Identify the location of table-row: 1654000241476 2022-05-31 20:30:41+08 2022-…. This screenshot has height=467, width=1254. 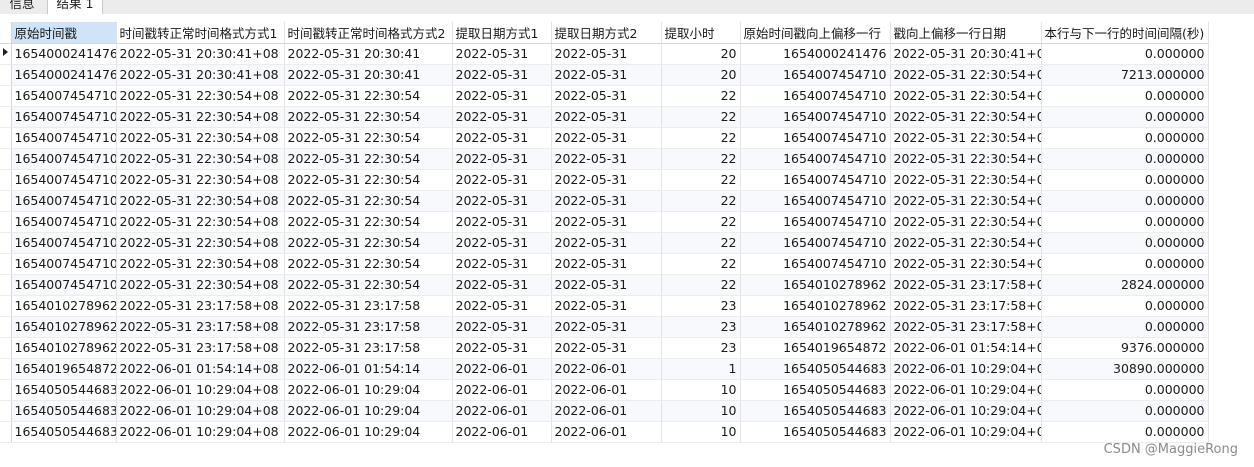
(604, 54).